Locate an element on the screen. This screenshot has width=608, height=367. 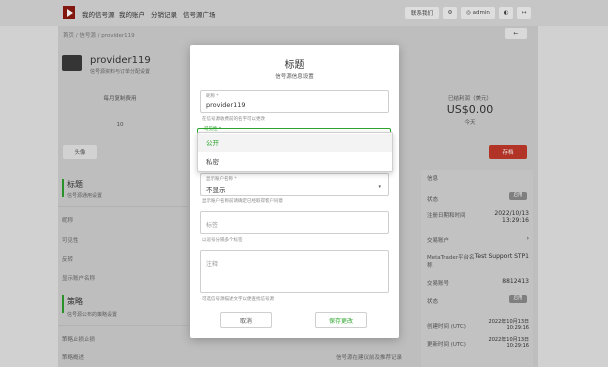
nickname-field: 昵称 * provider119 is located at coordinates (294, 101).